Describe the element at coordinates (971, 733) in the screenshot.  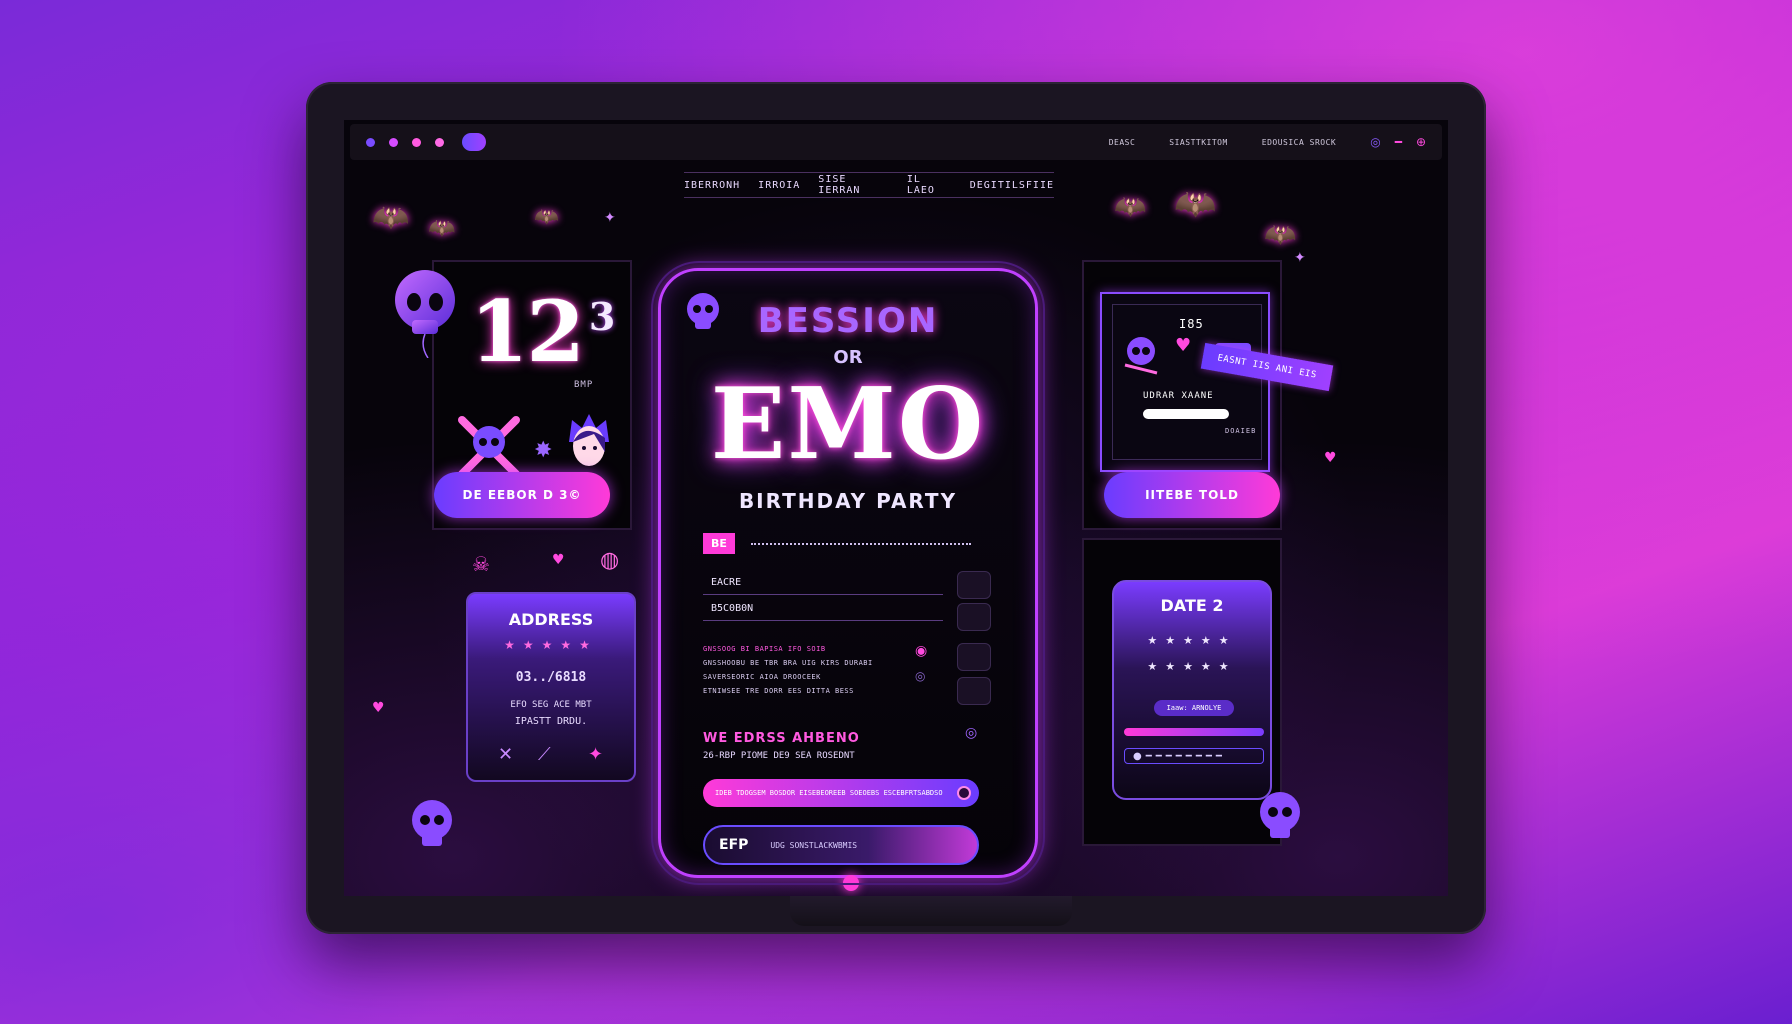
I see `circle-icon: ◎` at that location.